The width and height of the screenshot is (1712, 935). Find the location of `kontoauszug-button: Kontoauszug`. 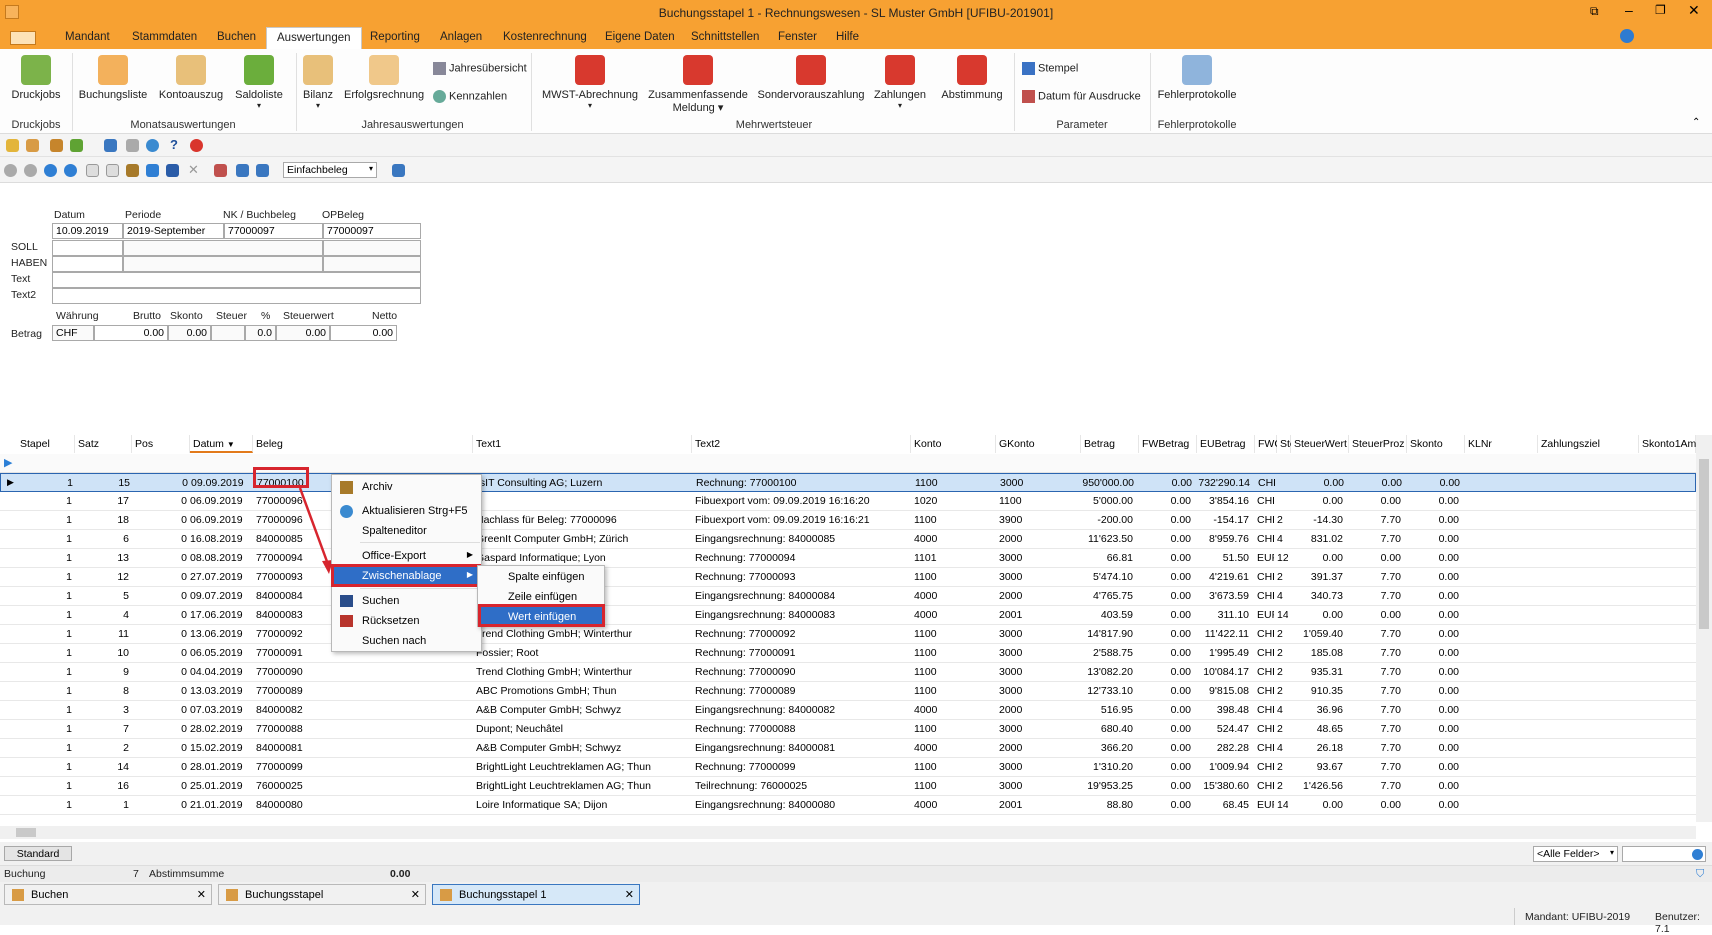

kontoauszug-button: Kontoauszug is located at coordinates (191, 78).